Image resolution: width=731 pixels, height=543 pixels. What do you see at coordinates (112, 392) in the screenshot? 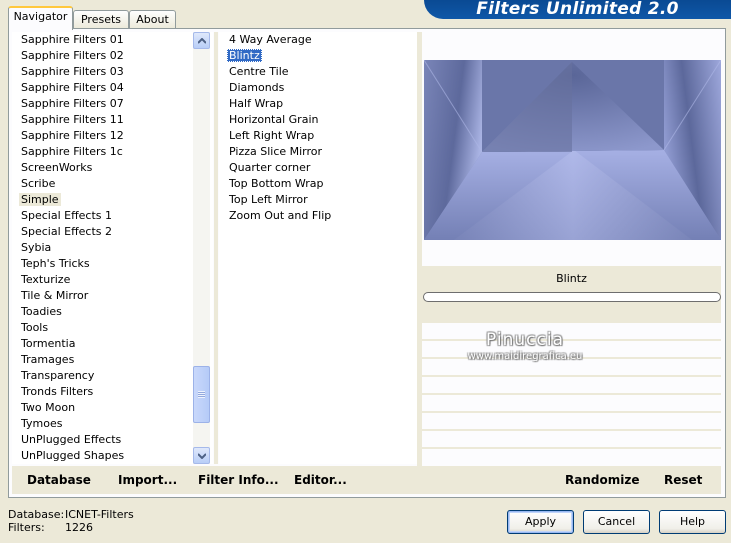
I see `category-item: Tronds Filters` at bounding box center [112, 392].